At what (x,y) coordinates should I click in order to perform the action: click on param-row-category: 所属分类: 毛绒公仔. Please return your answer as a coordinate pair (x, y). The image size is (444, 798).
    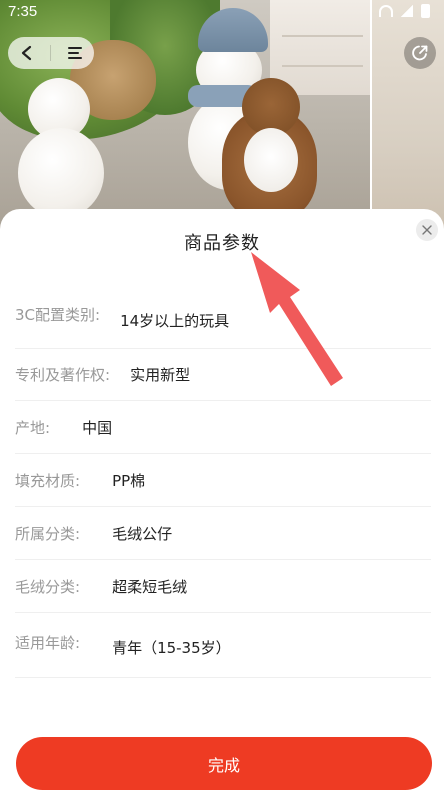
    Looking at the image, I should click on (223, 533).